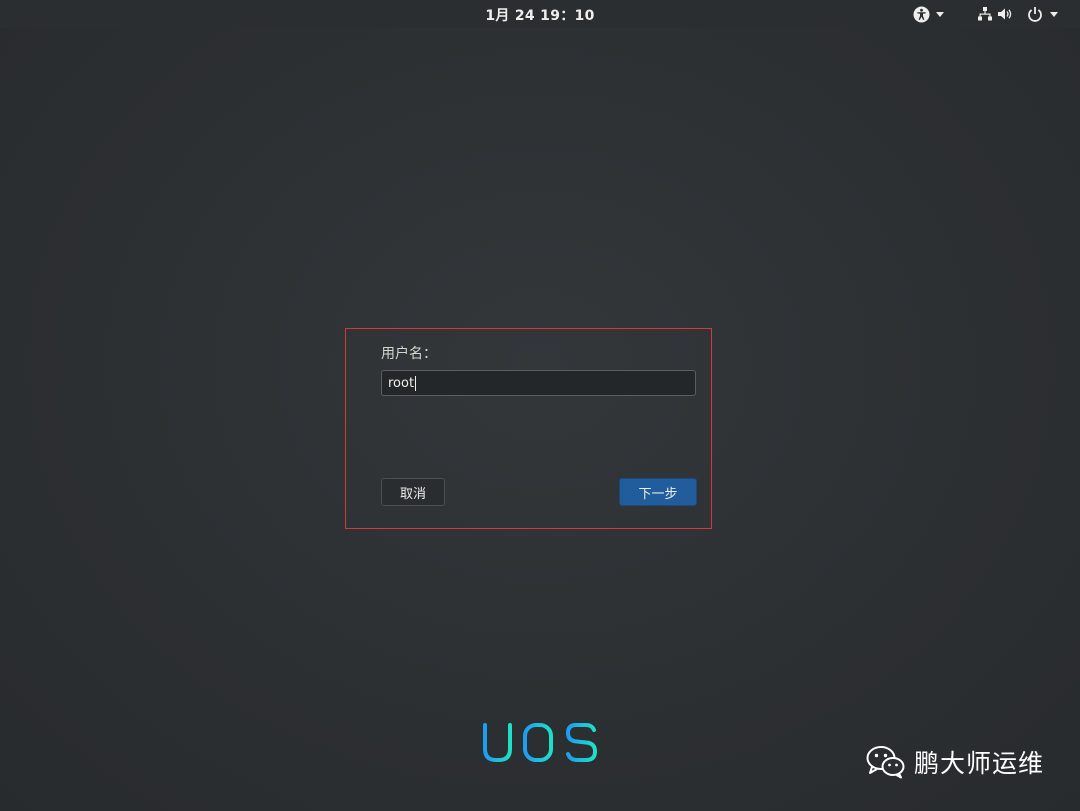  What do you see at coordinates (1005, 14) in the screenshot?
I see `volume-icon` at bounding box center [1005, 14].